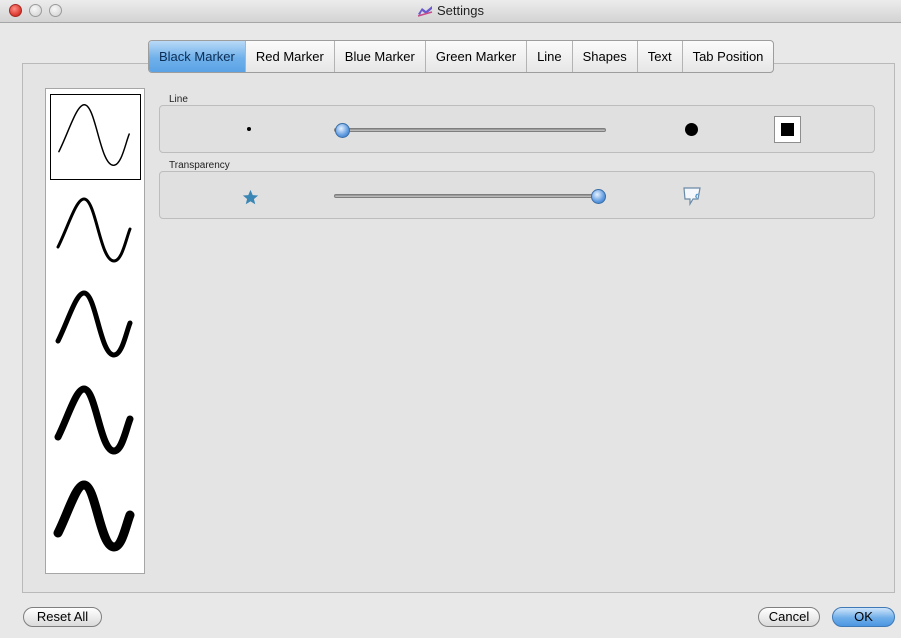 This screenshot has width=901, height=638. I want to click on ok-button: OK, so click(863, 617).